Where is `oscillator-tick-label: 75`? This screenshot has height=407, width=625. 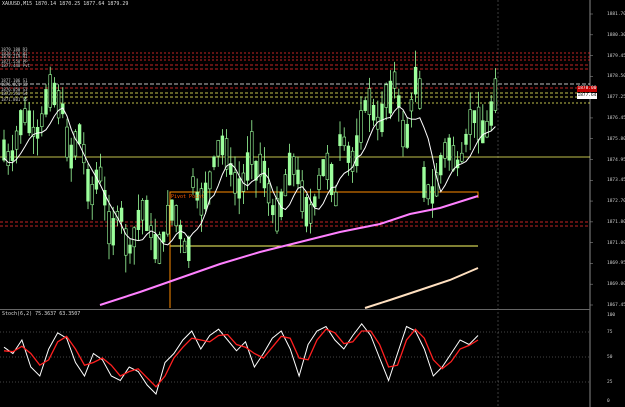
oscillator-tick-label: 75 is located at coordinates (610, 332).